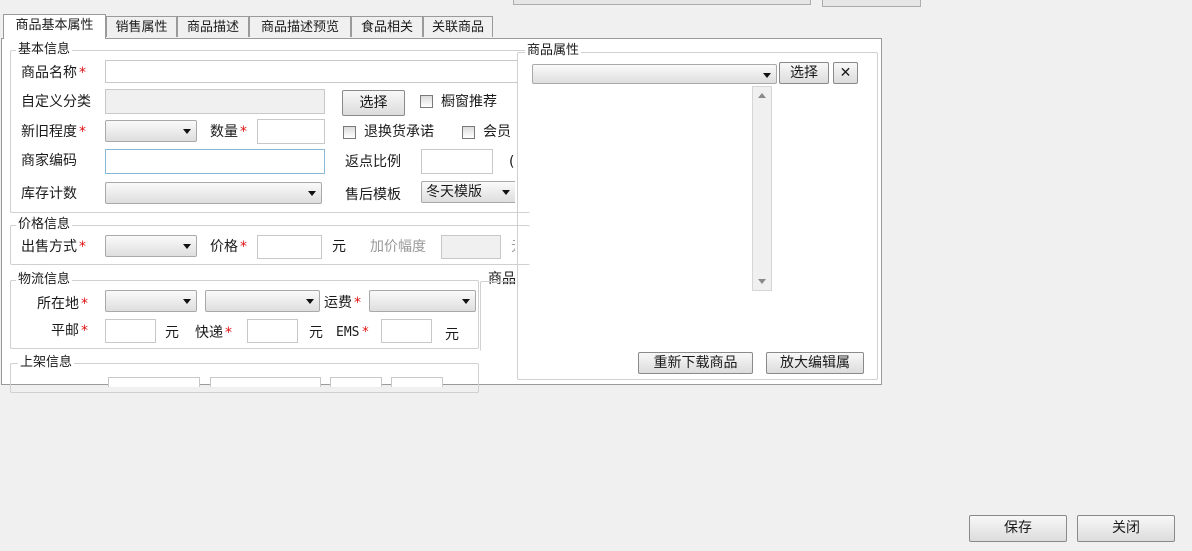 The width and height of the screenshot is (1192, 551). What do you see at coordinates (213, 26) in the screenshot?
I see `tab-description: 商品描述` at bounding box center [213, 26].